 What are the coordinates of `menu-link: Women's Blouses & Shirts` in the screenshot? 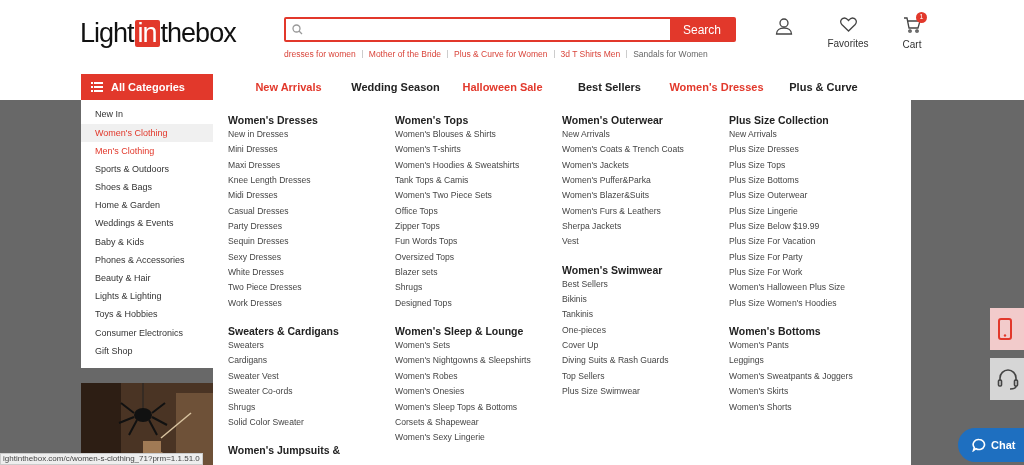 It's located at (478, 135).